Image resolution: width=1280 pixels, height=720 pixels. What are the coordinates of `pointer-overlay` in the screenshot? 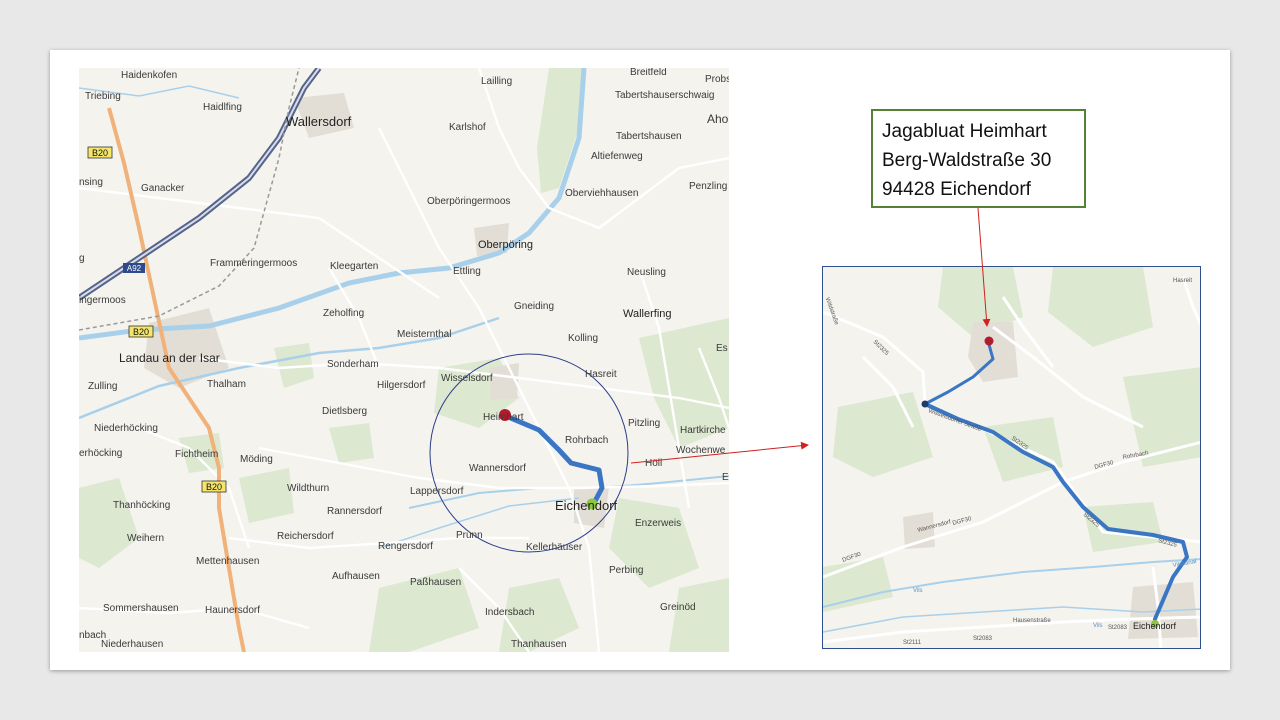 It's located at (810, 335).